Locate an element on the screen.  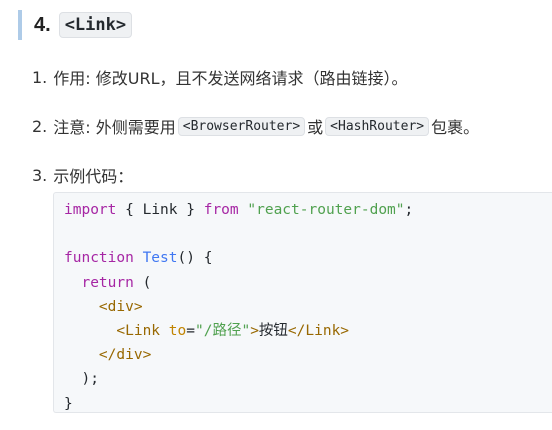
list-item-1: 1. 作用: 修改URL，且不发送网络请求（路由链接）。 is located at coordinates (220, 77).